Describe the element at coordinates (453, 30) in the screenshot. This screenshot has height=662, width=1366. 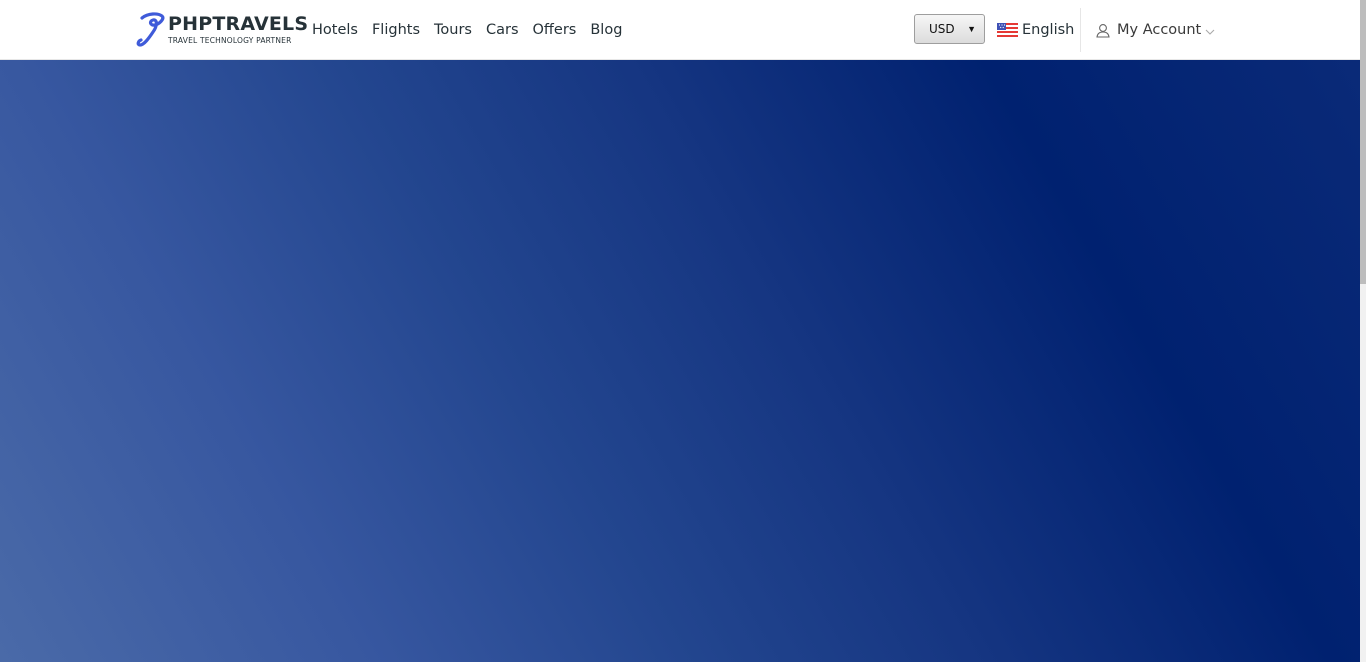
I see `nav-item-tours: Tours` at that location.